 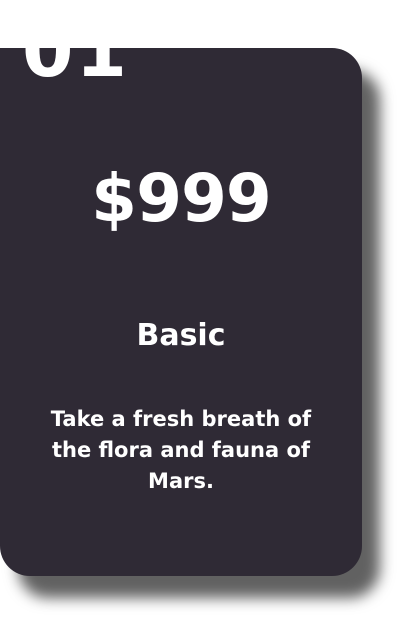 What do you see at coordinates (75, 71) in the screenshot?
I see `plan-number: 01` at bounding box center [75, 71].